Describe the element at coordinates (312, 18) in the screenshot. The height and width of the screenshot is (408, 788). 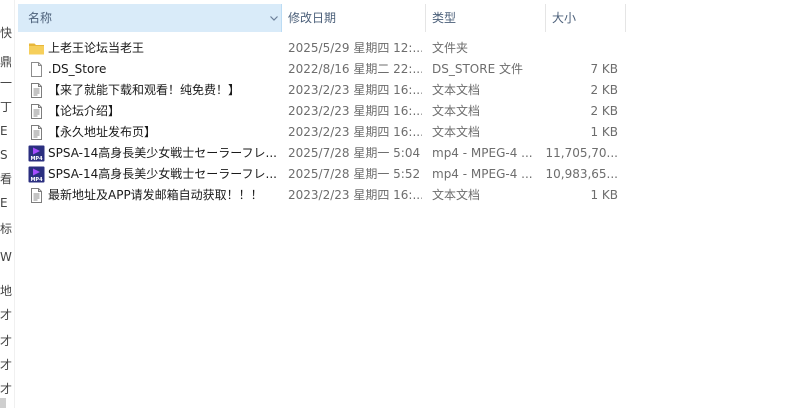
I see `column-header-date-label: 修改日期` at that location.